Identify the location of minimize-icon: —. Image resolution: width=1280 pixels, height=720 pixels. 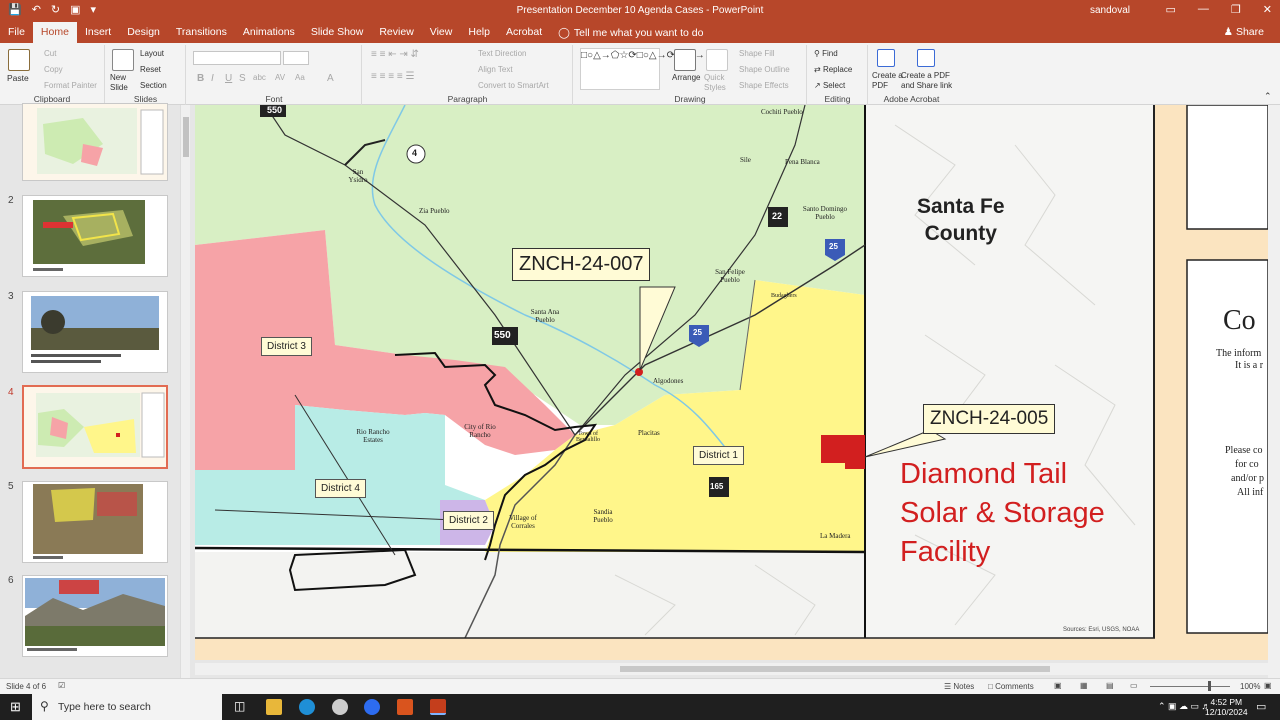
(1203, 9).